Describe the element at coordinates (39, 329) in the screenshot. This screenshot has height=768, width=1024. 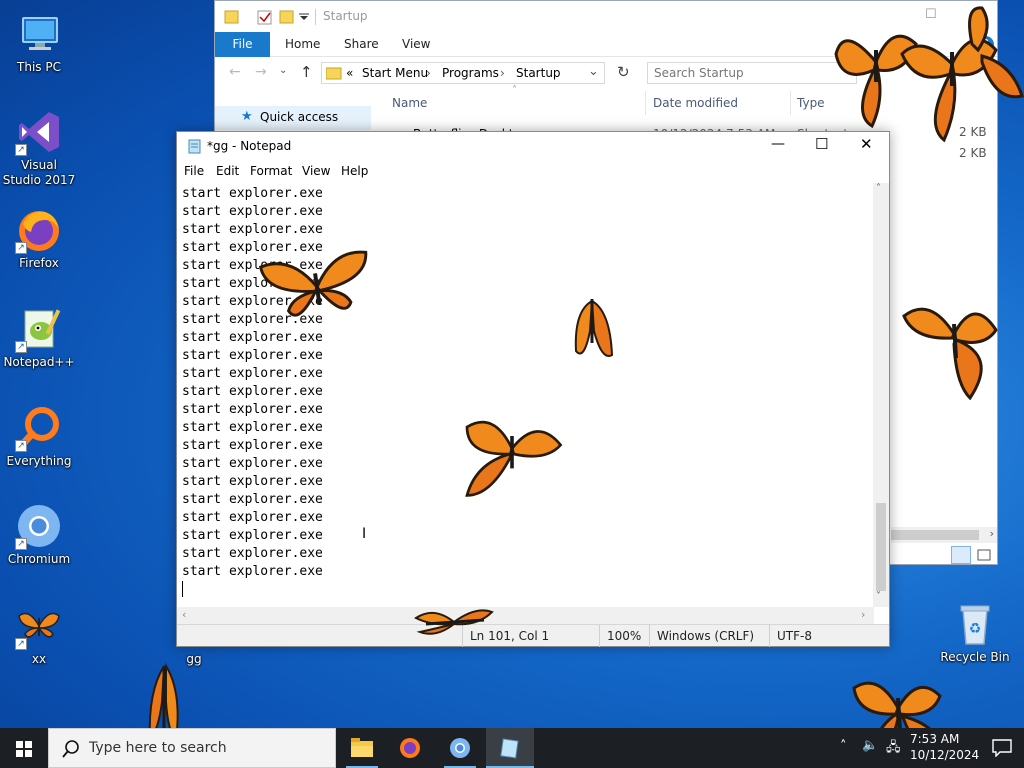
I see `notepad-plus-plus-icon: ↗` at that location.